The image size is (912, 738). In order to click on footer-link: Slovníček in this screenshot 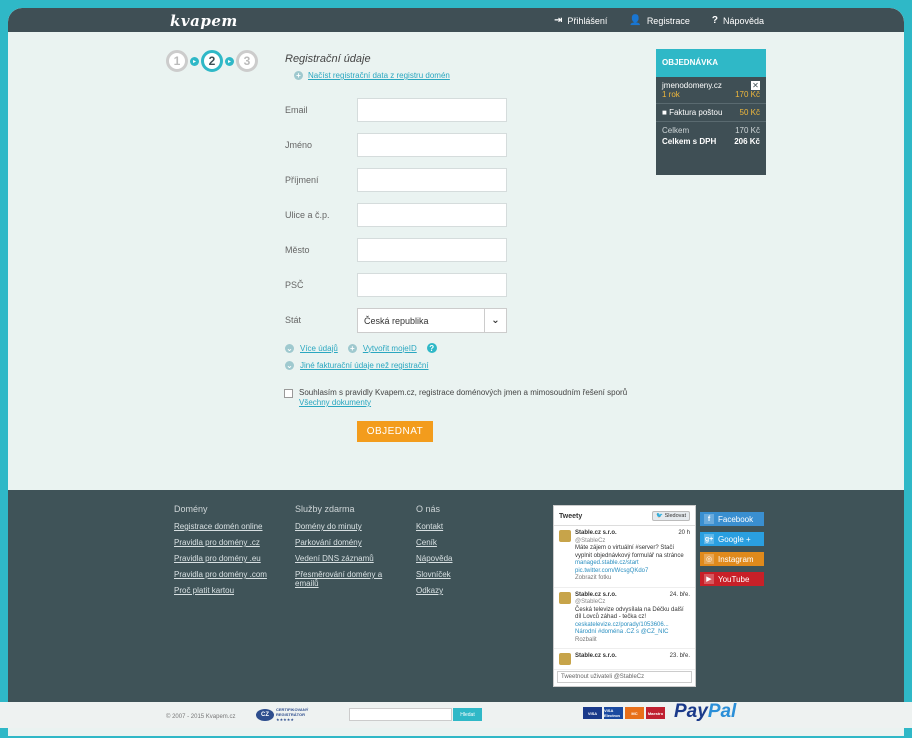, I will do `click(434, 574)`.